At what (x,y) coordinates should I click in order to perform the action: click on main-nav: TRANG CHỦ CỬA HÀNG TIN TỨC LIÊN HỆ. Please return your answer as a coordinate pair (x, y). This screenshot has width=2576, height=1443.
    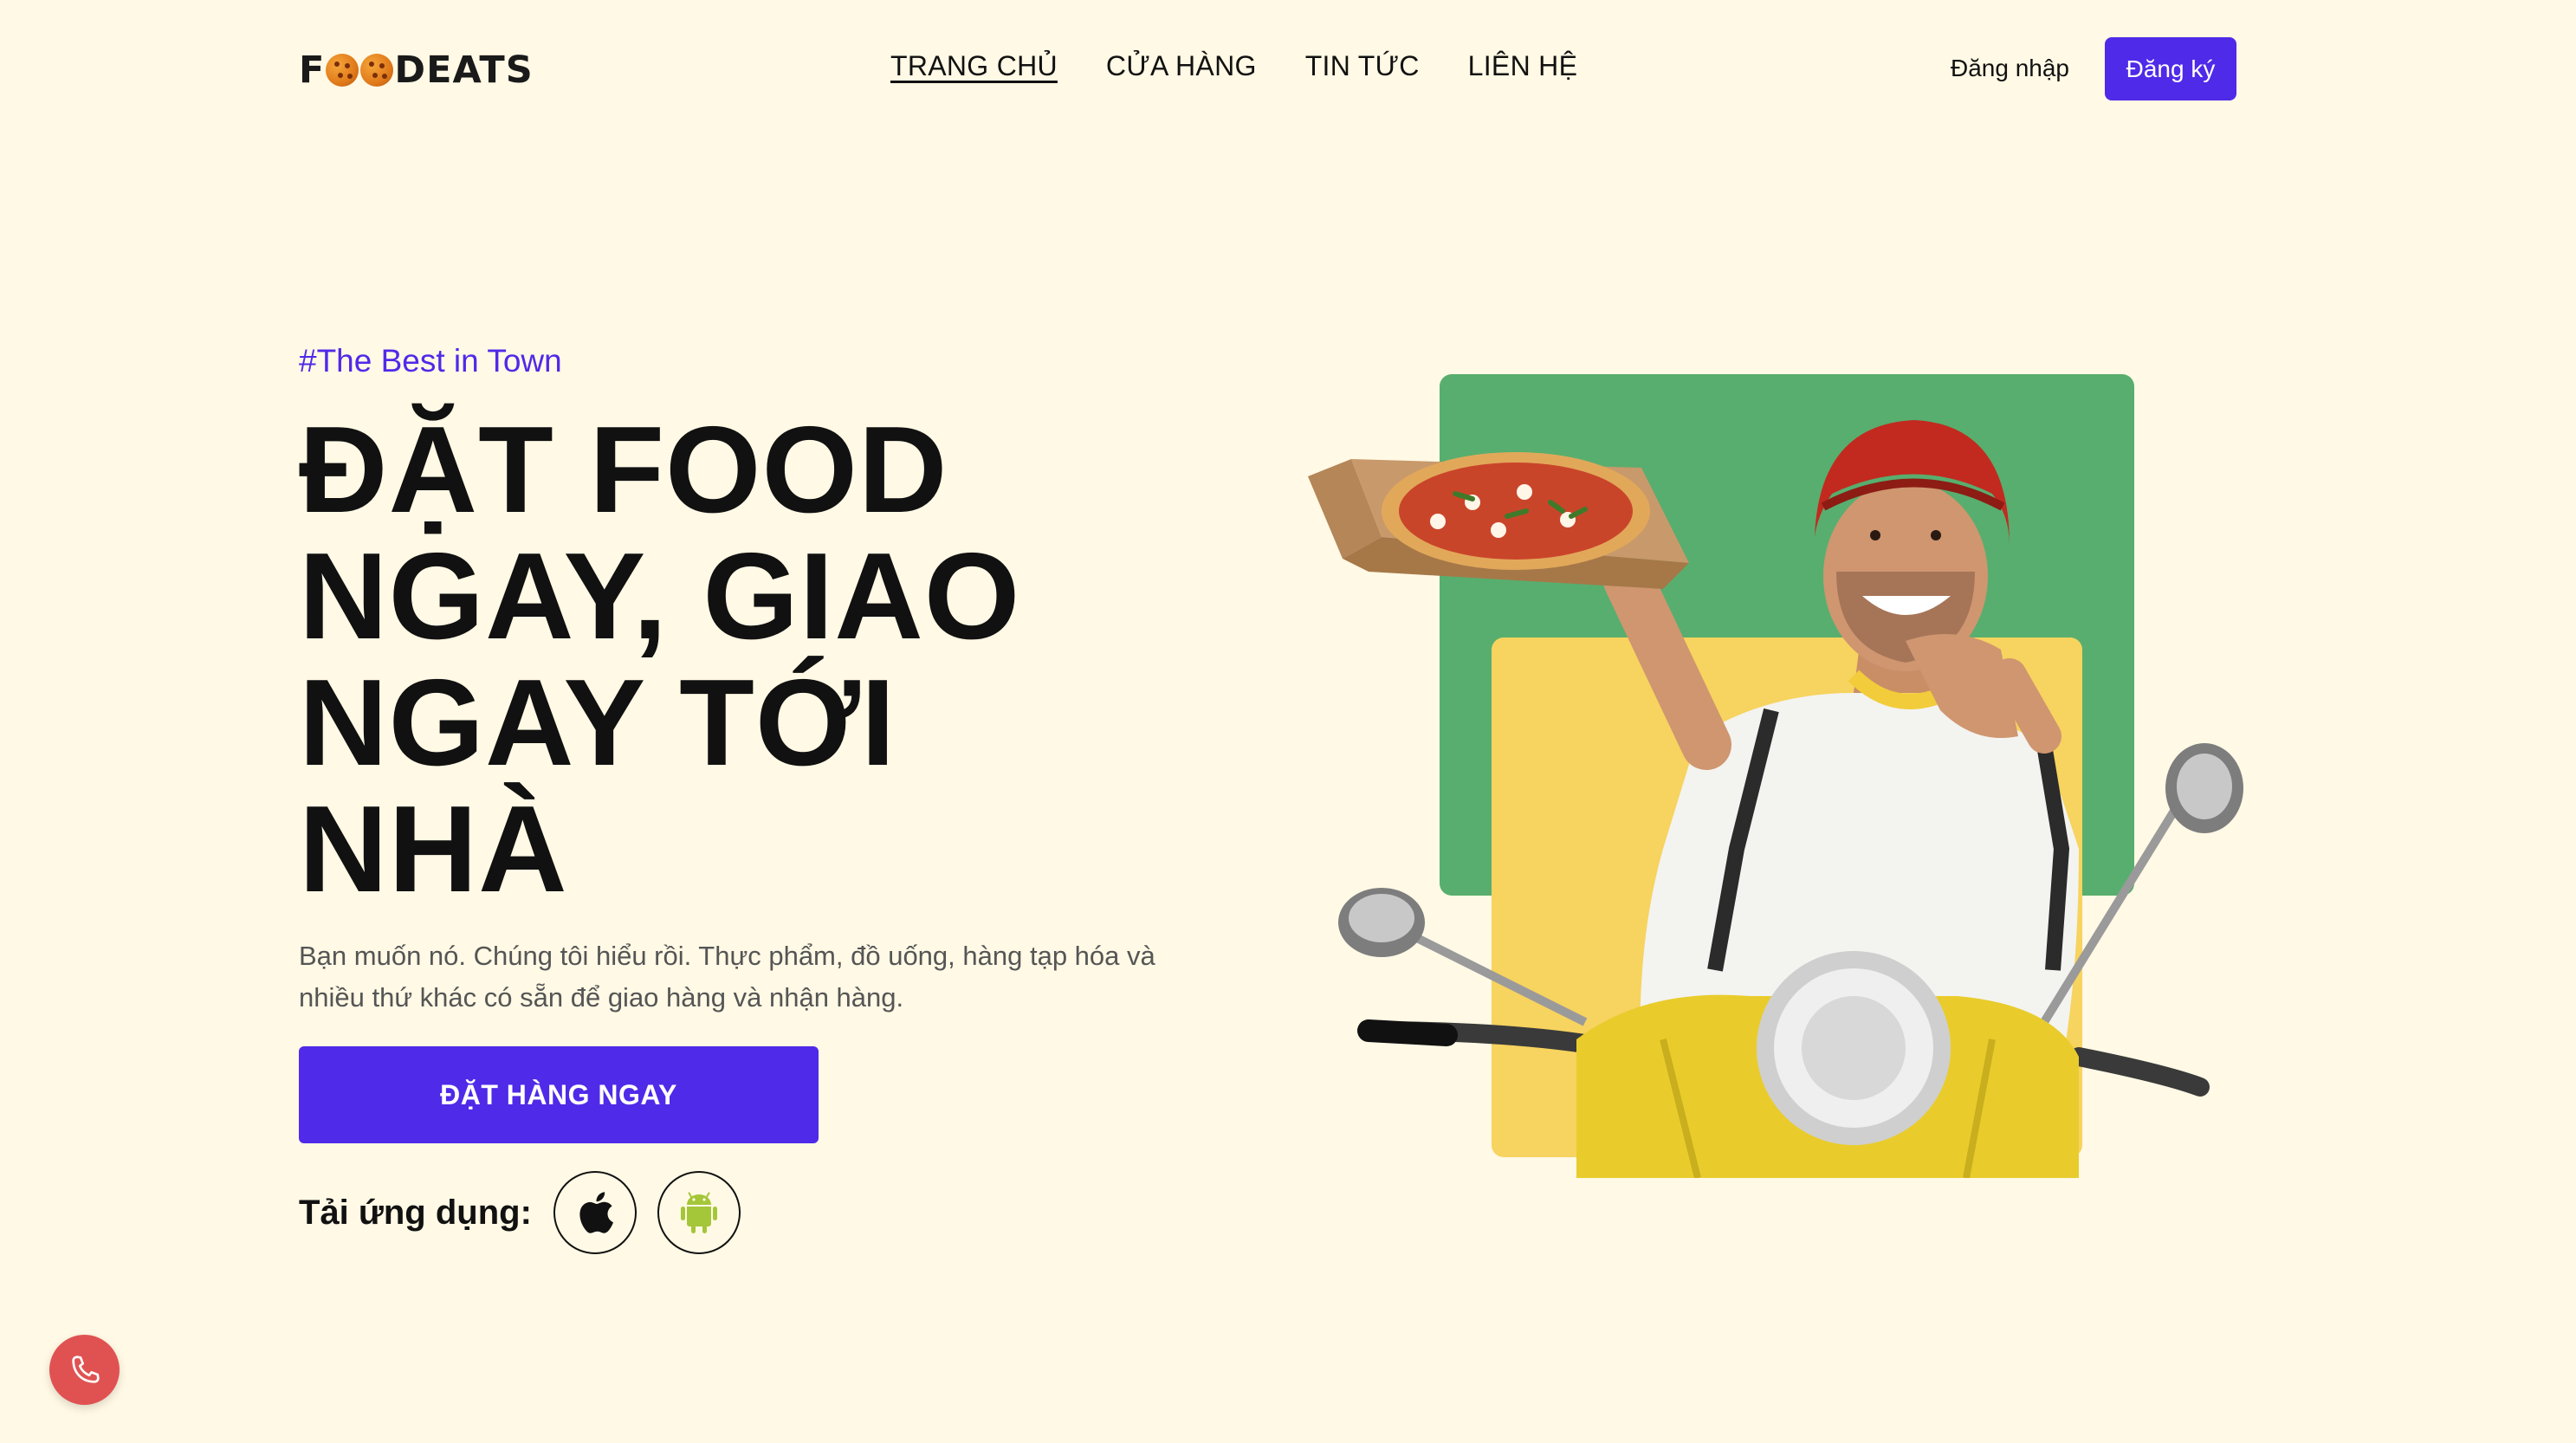
    Looking at the image, I should click on (1233, 66).